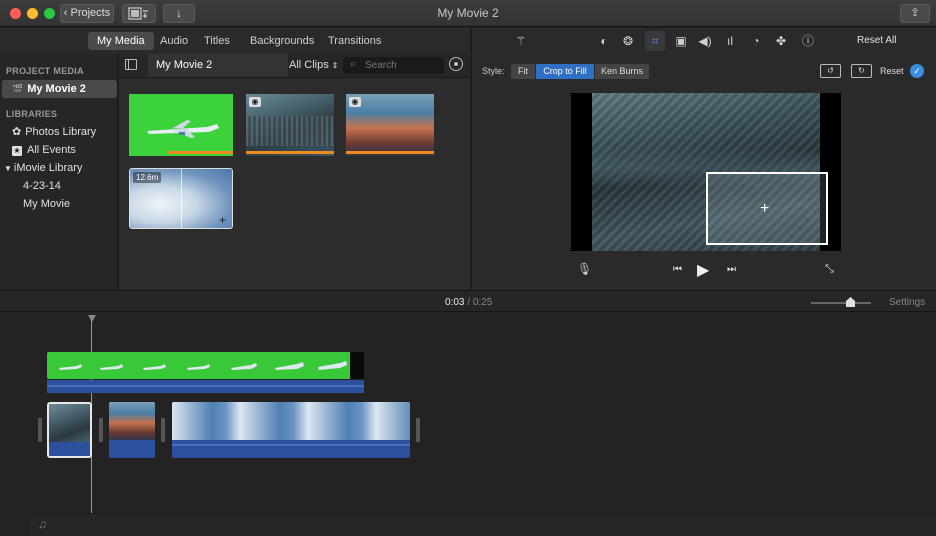 The width and height of the screenshot is (936, 536). Describe the element at coordinates (455, 302) in the screenshot. I see `current-time: 0:03` at that location.